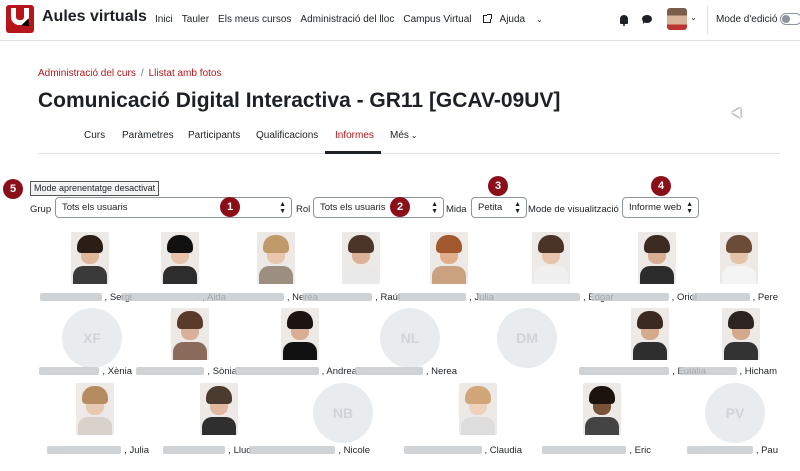  Describe the element at coordinates (343, 413) in the screenshot. I see `participant-initials-avatar: NB` at that location.